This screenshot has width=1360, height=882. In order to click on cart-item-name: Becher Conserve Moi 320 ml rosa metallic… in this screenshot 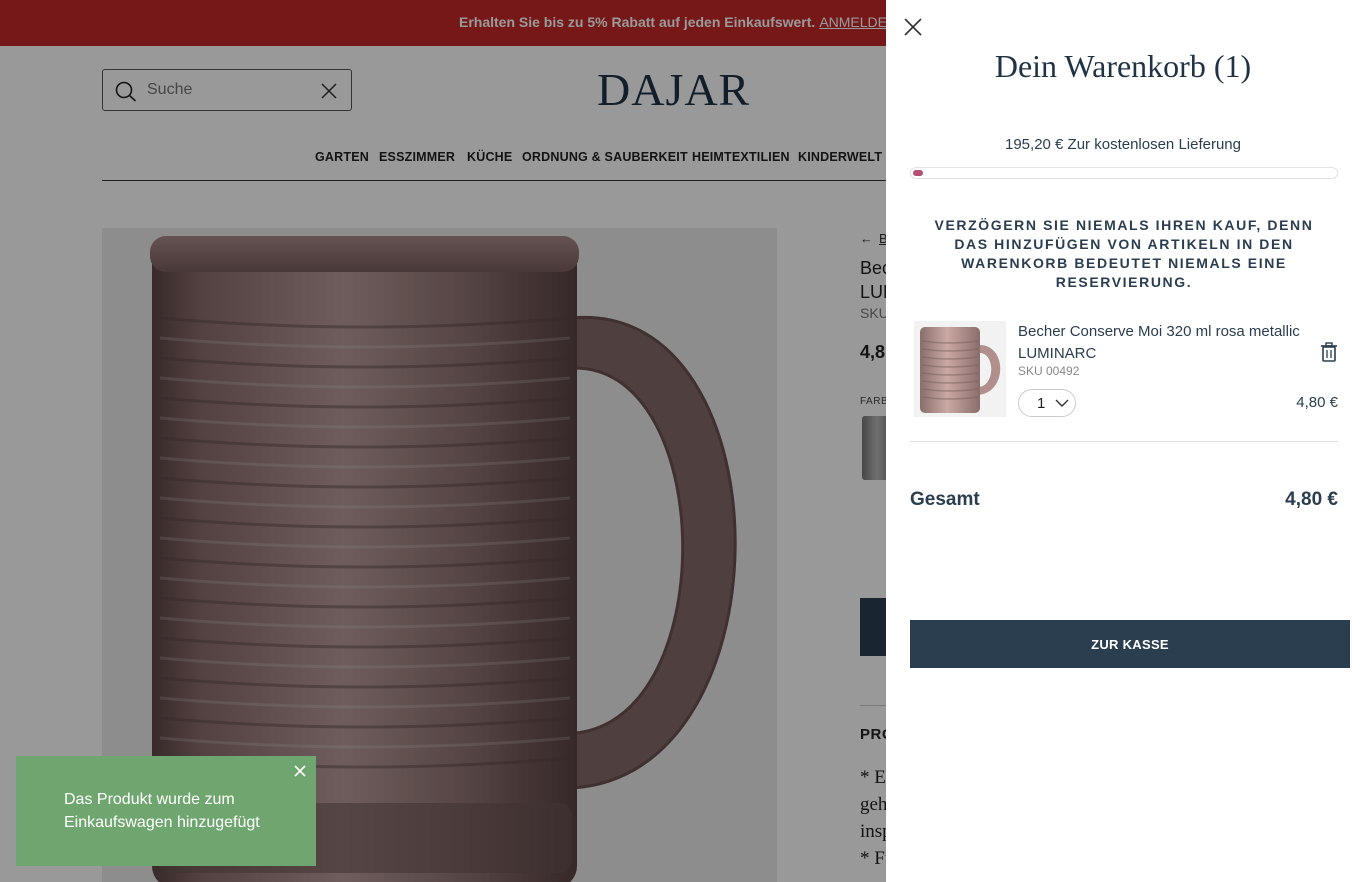, I will do `click(1168, 343)`.